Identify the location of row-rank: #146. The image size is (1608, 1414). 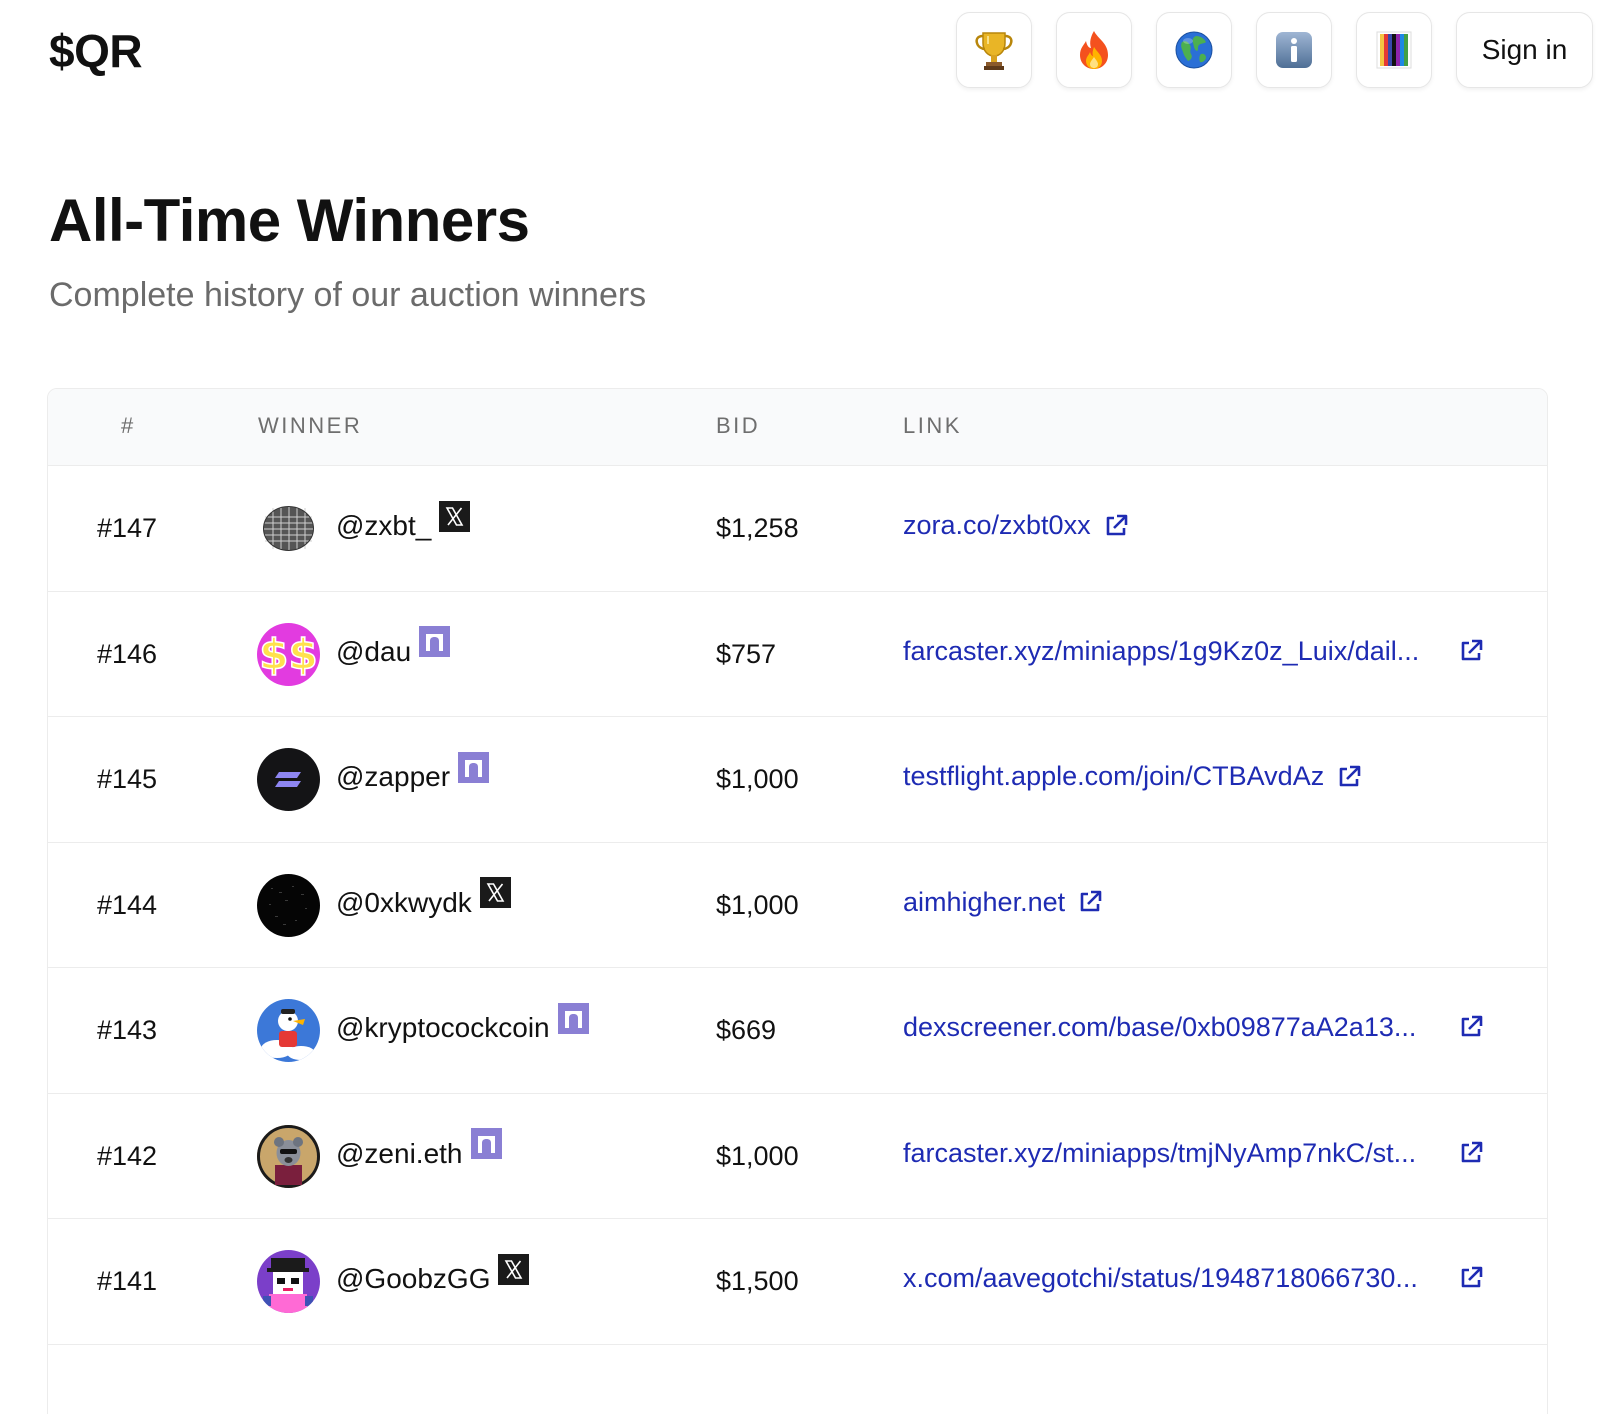
(127, 653).